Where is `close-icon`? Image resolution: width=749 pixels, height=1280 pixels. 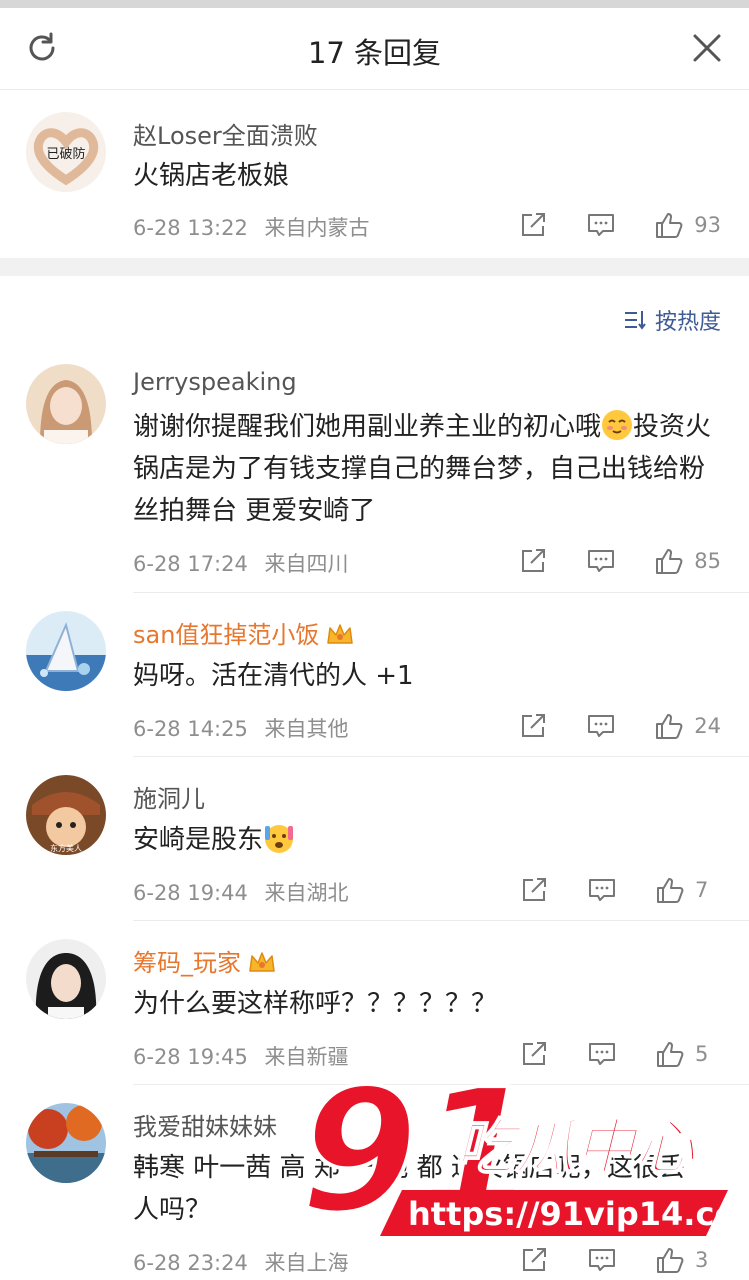
close-icon is located at coordinates (707, 48).